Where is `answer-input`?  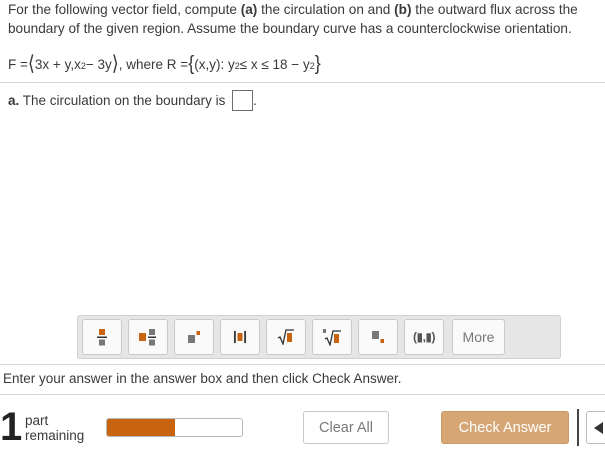 answer-input is located at coordinates (243, 100).